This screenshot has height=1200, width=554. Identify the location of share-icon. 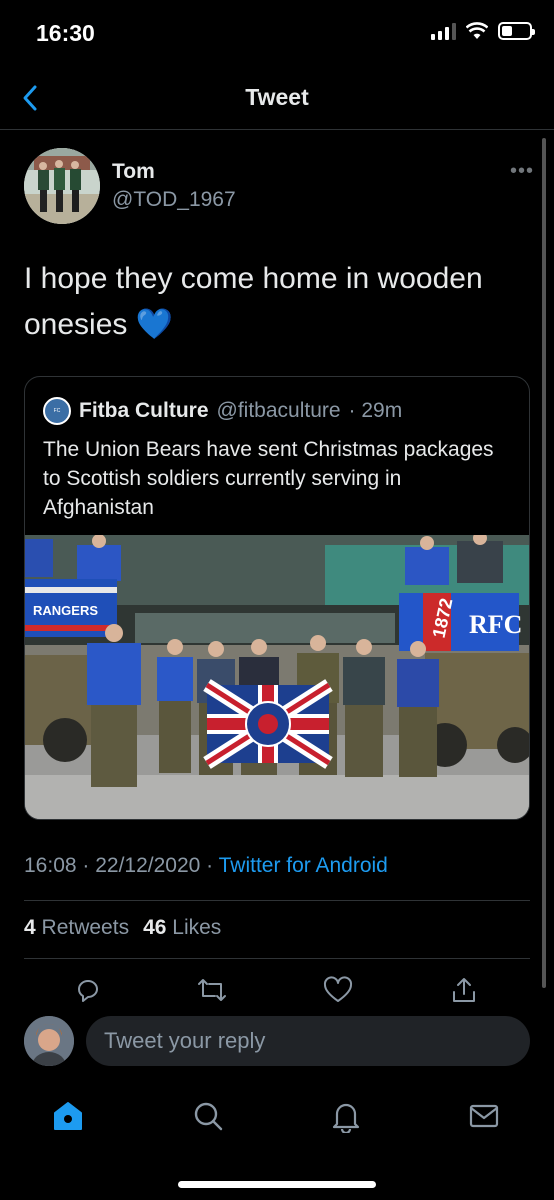
(464, 990).